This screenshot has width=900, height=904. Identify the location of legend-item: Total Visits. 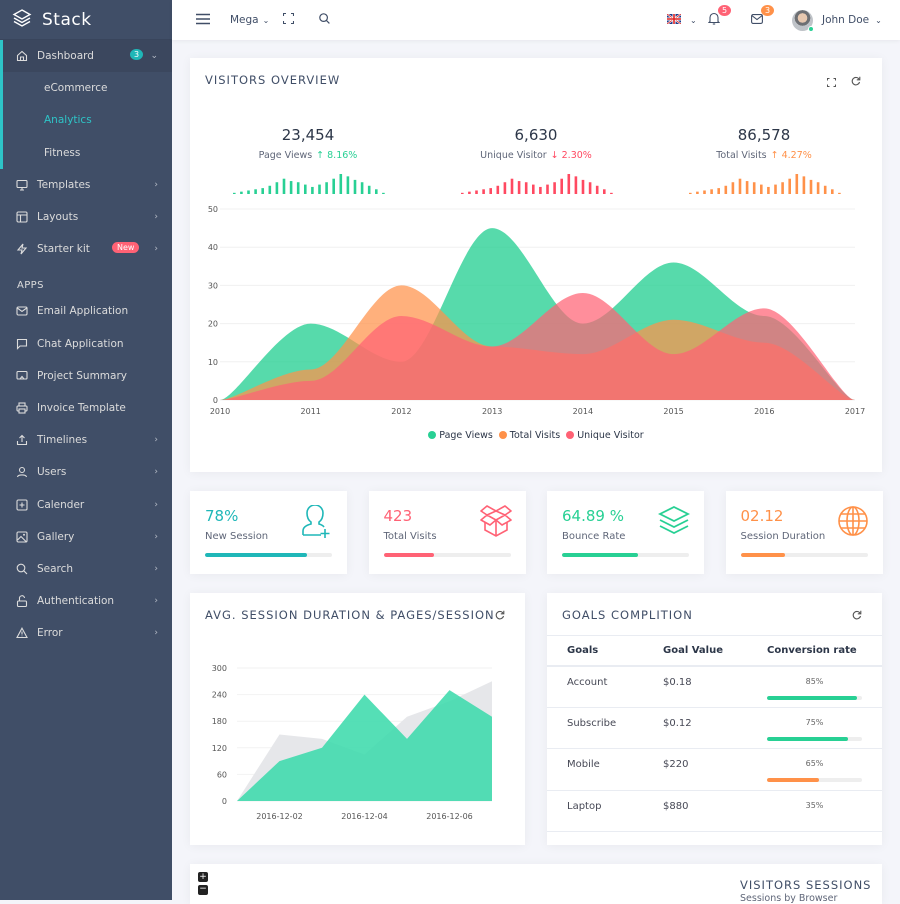
(529, 435).